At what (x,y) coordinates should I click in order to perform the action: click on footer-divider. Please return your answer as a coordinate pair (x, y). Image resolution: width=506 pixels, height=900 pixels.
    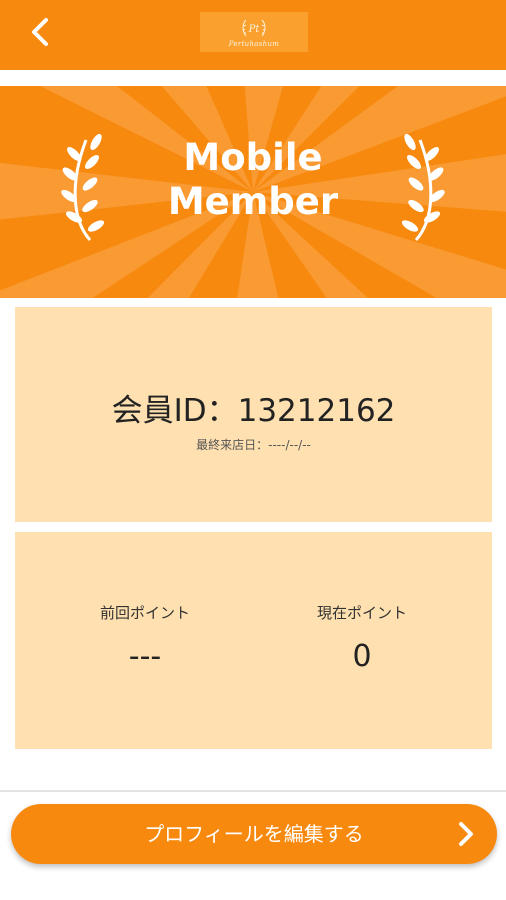
    Looking at the image, I should click on (253, 791).